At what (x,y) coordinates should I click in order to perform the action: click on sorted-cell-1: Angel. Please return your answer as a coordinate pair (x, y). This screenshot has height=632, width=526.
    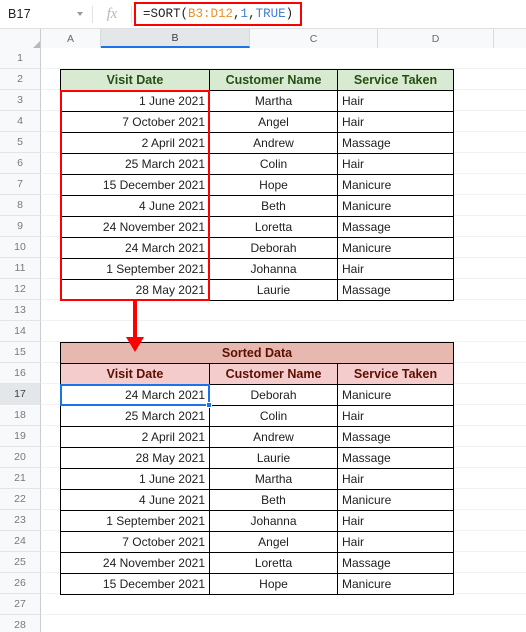
    Looking at the image, I should click on (273, 542).